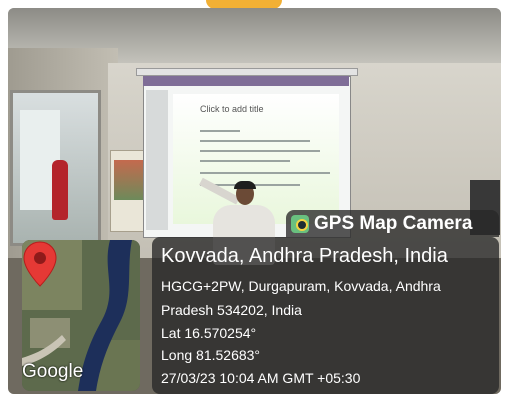 Image resolution: width=509 pixels, height=398 pixels. I want to click on latitude-text: Lat 16.570254°, so click(209, 333).